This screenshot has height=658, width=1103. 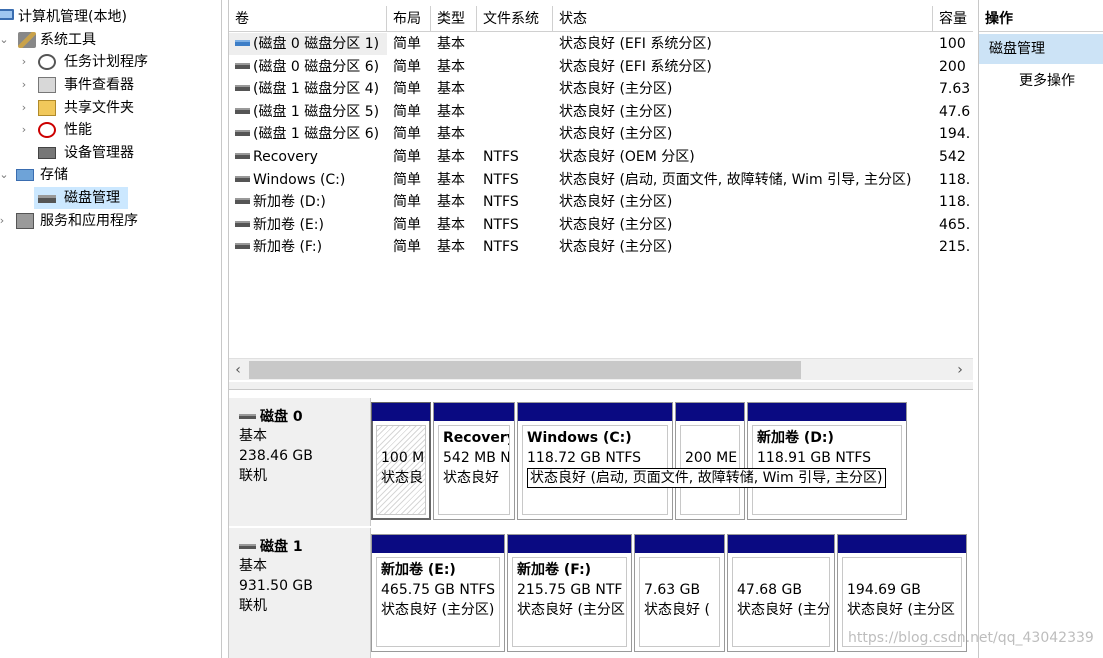 What do you see at coordinates (471, 478) in the screenshot?
I see `partition-status: 状态良好` at bounding box center [471, 478].